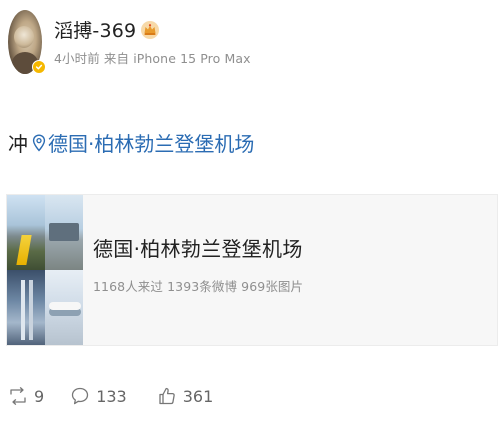  What do you see at coordinates (18, 396) in the screenshot?
I see `repost-icon` at bounding box center [18, 396].